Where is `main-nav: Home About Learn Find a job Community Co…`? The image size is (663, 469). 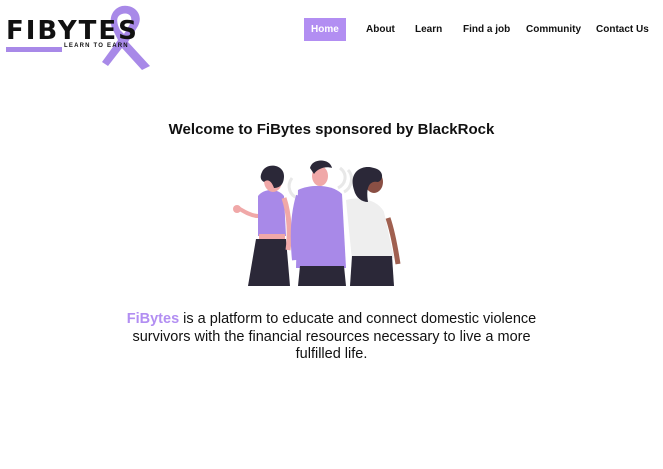 main-nav: Home About Learn Find a job Community Co… is located at coordinates (331, 29).